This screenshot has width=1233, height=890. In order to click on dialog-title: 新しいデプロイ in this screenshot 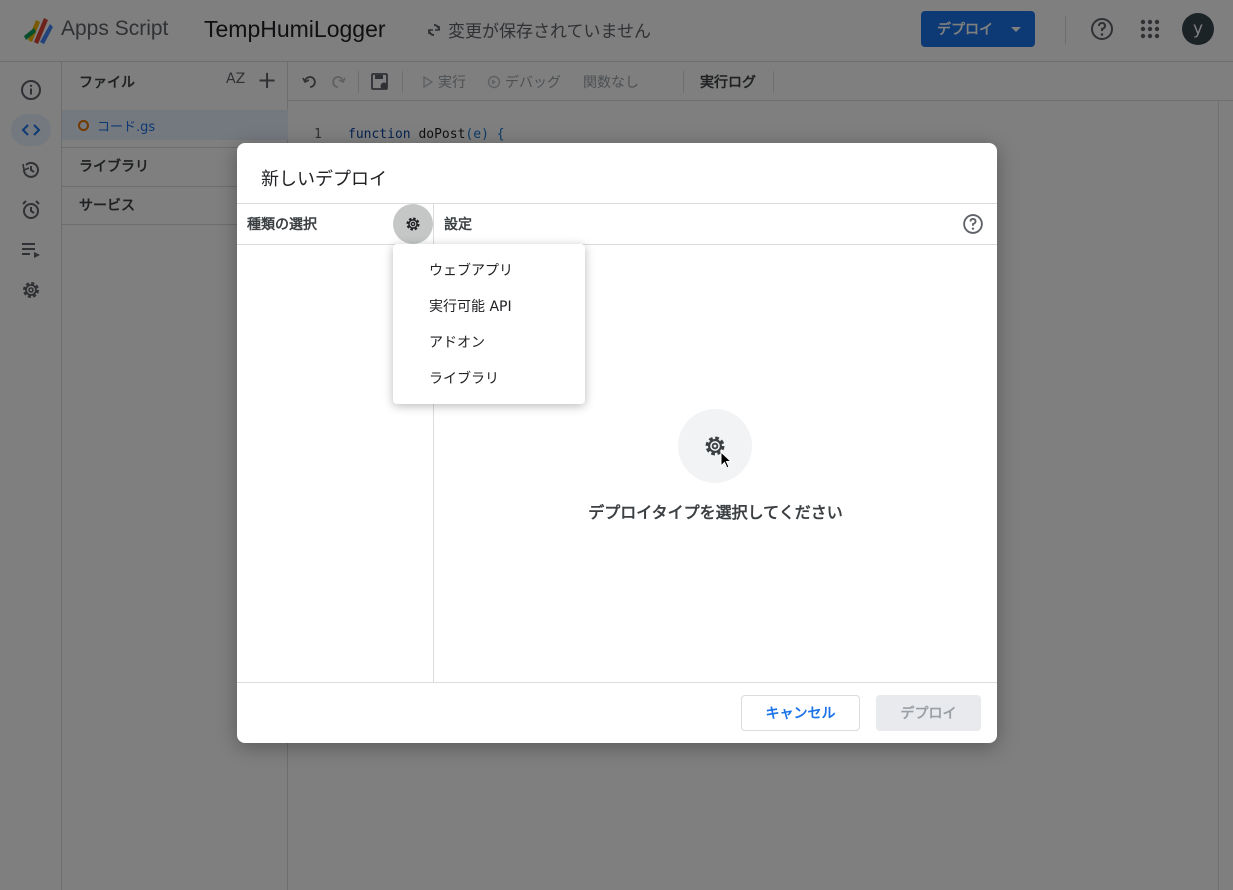, I will do `click(324, 179)`.